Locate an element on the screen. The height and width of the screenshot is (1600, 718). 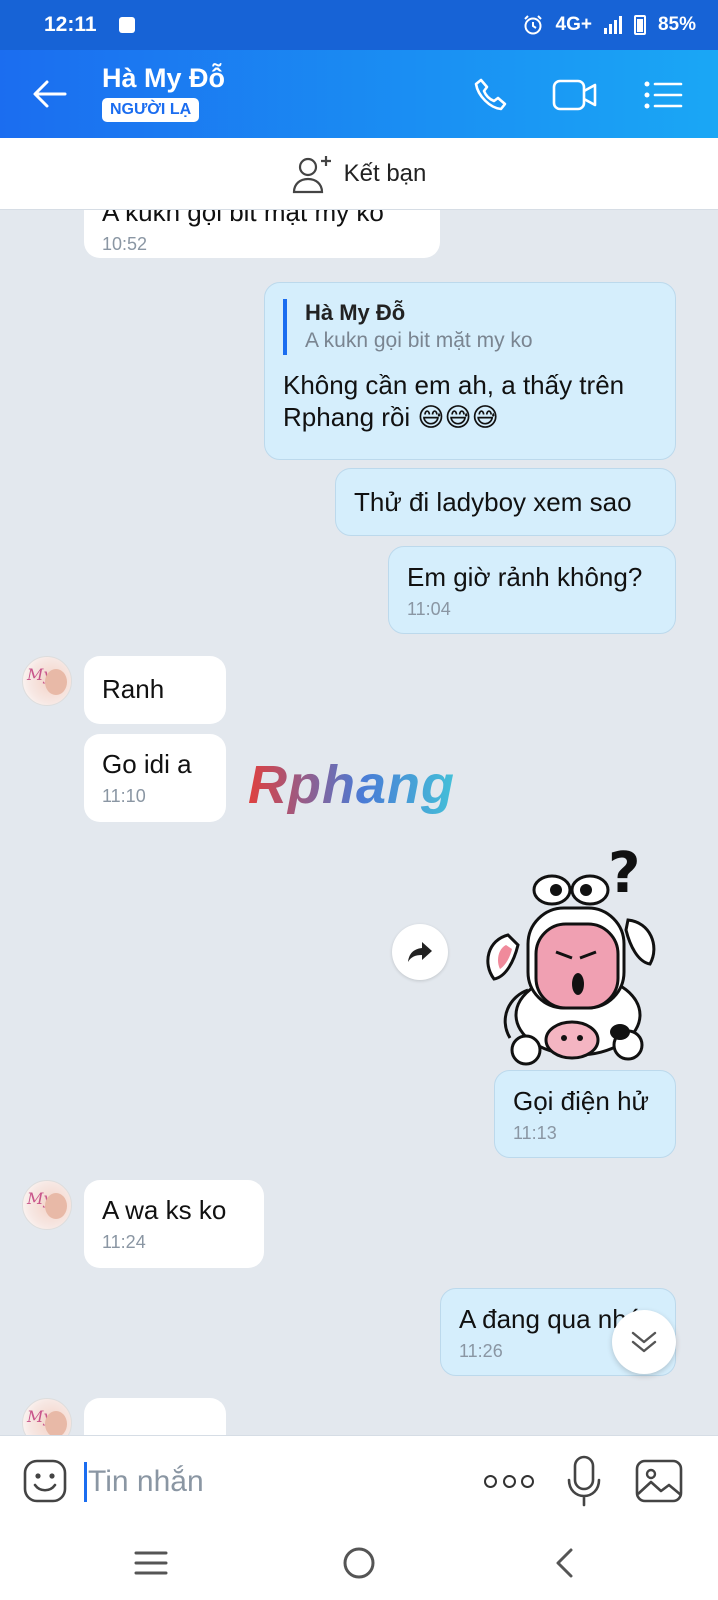
emoji-icon is located at coordinates (45, 1481).